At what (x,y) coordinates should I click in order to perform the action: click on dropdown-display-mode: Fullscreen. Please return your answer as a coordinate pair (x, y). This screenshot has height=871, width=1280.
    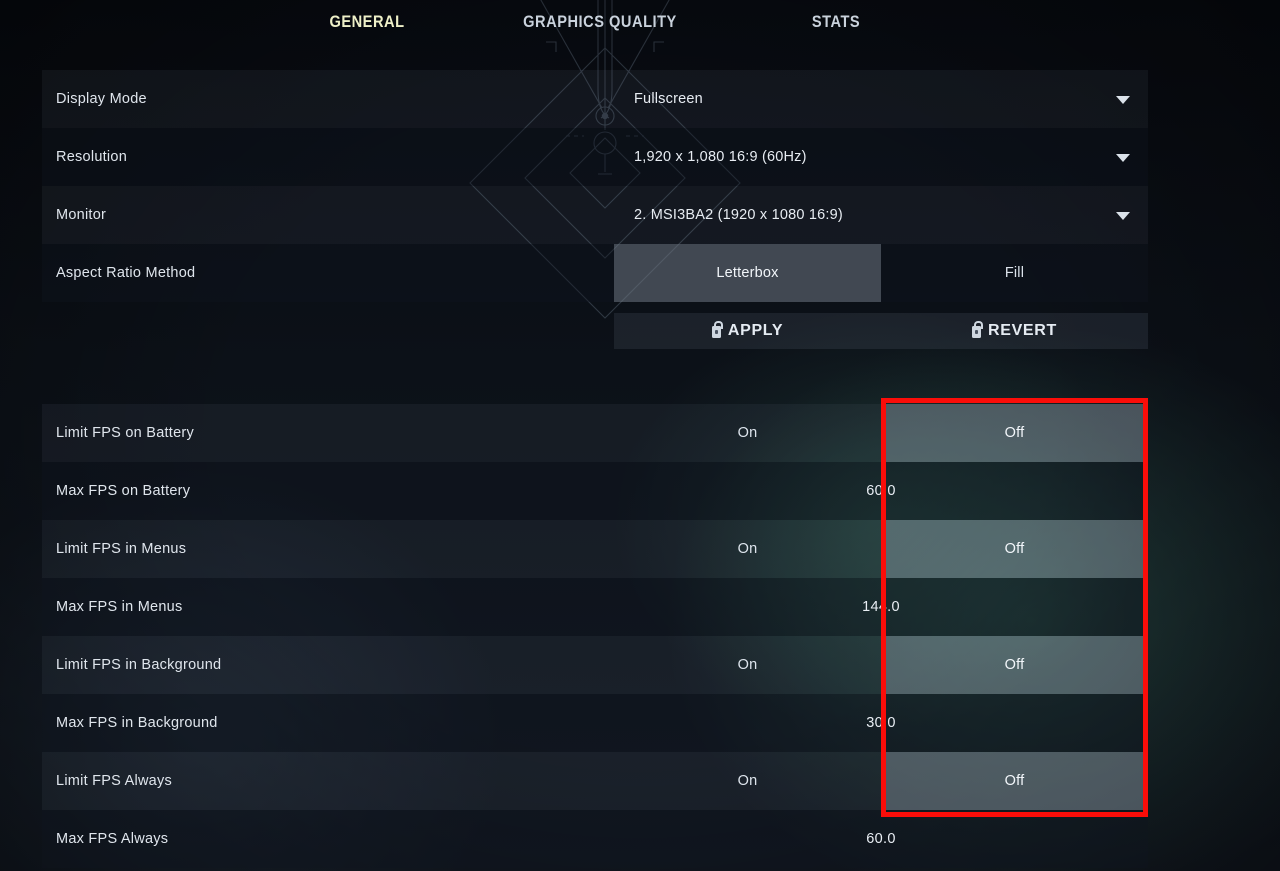
    Looking at the image, I should click on (881, 99).